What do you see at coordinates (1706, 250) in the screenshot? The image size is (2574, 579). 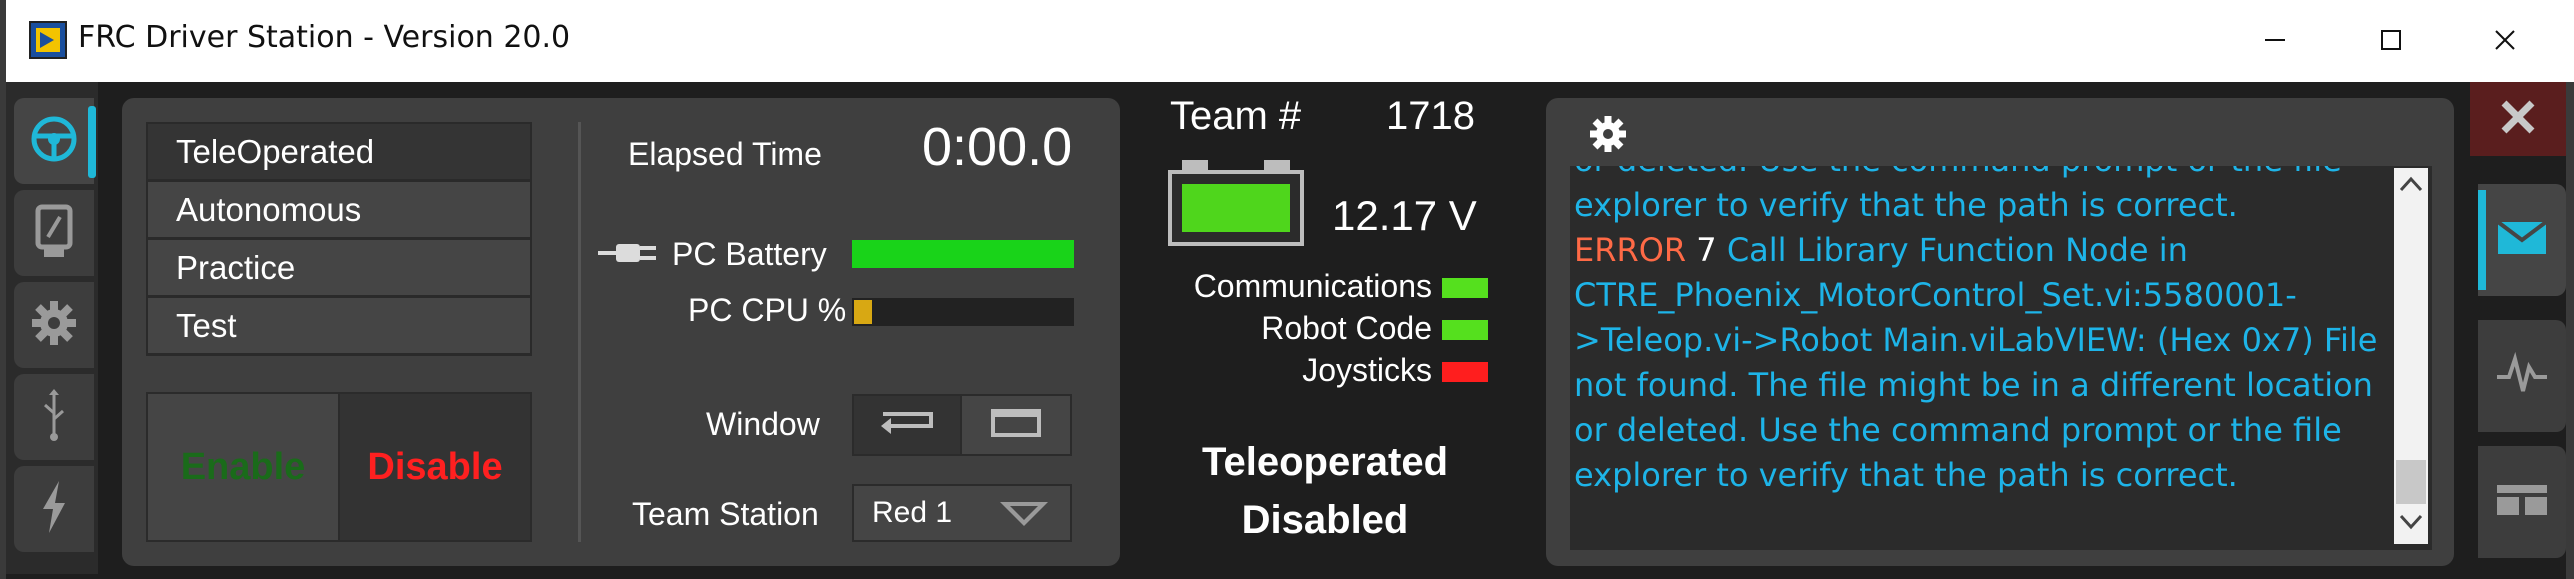 I see `error-code: 7` at bounding box center [1706, 250].